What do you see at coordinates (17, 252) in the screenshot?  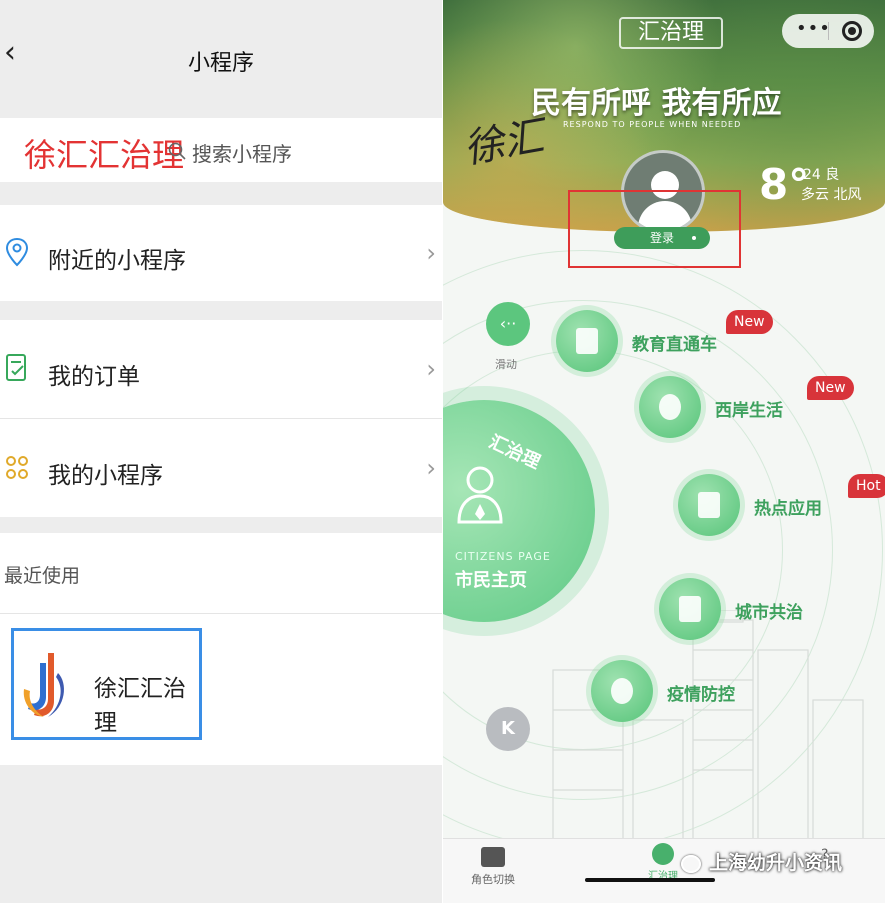 I see `location-pin-icon` at bounding box center [17, 252].